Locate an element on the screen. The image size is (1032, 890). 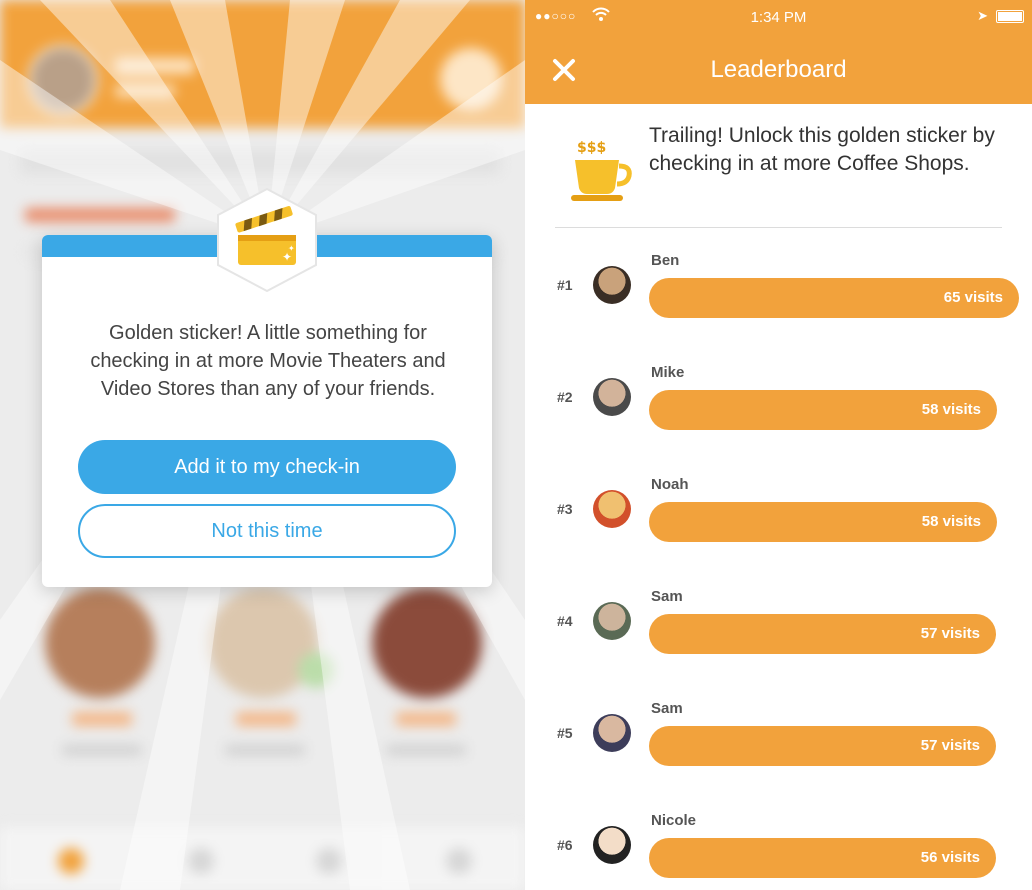
clapperboard-icon: ✦ ✦ is located at coordinates (267, 240).